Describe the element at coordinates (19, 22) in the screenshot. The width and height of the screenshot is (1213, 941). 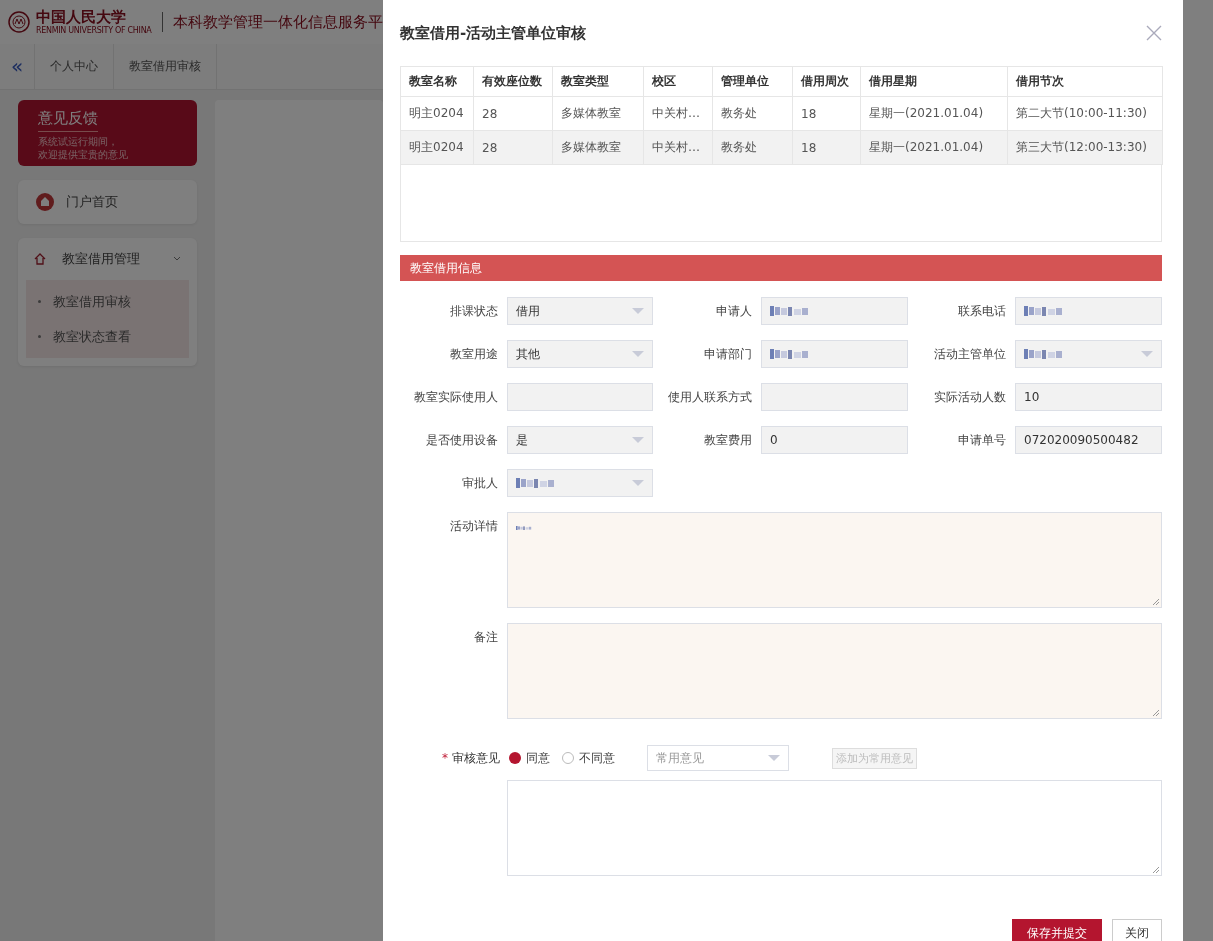
I see `emblem-icon` at that location.